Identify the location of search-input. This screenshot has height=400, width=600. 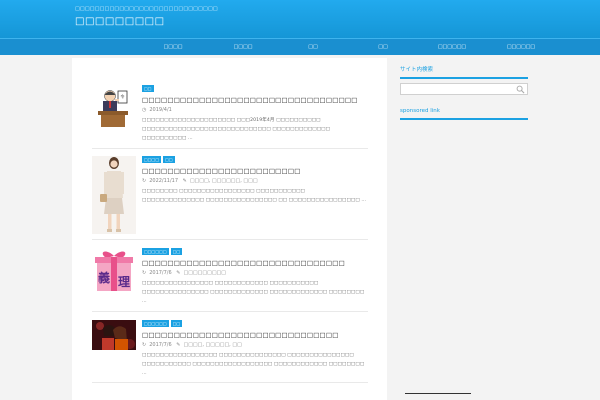
(457, 89).